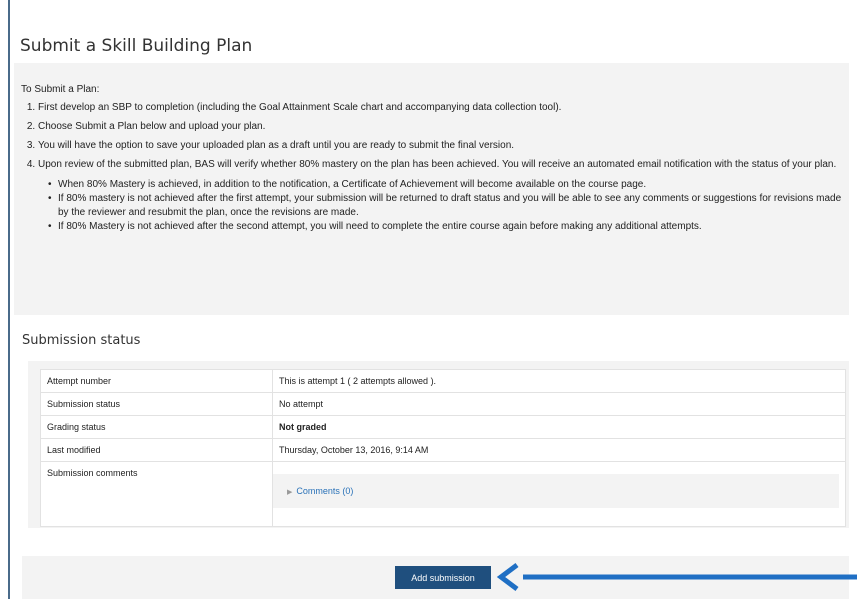 The width and height of the screenshot is (857, 599). What do you see at coordinates (156, 494) in the screenshot?
I see `row-label: Submission comments` at bounding box center [156, 494].